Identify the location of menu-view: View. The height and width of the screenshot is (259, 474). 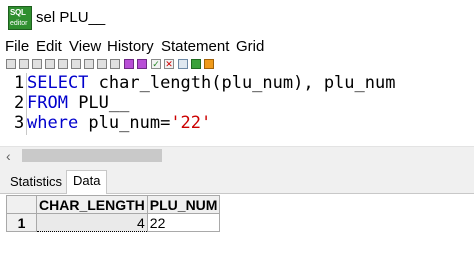
(85, 47).